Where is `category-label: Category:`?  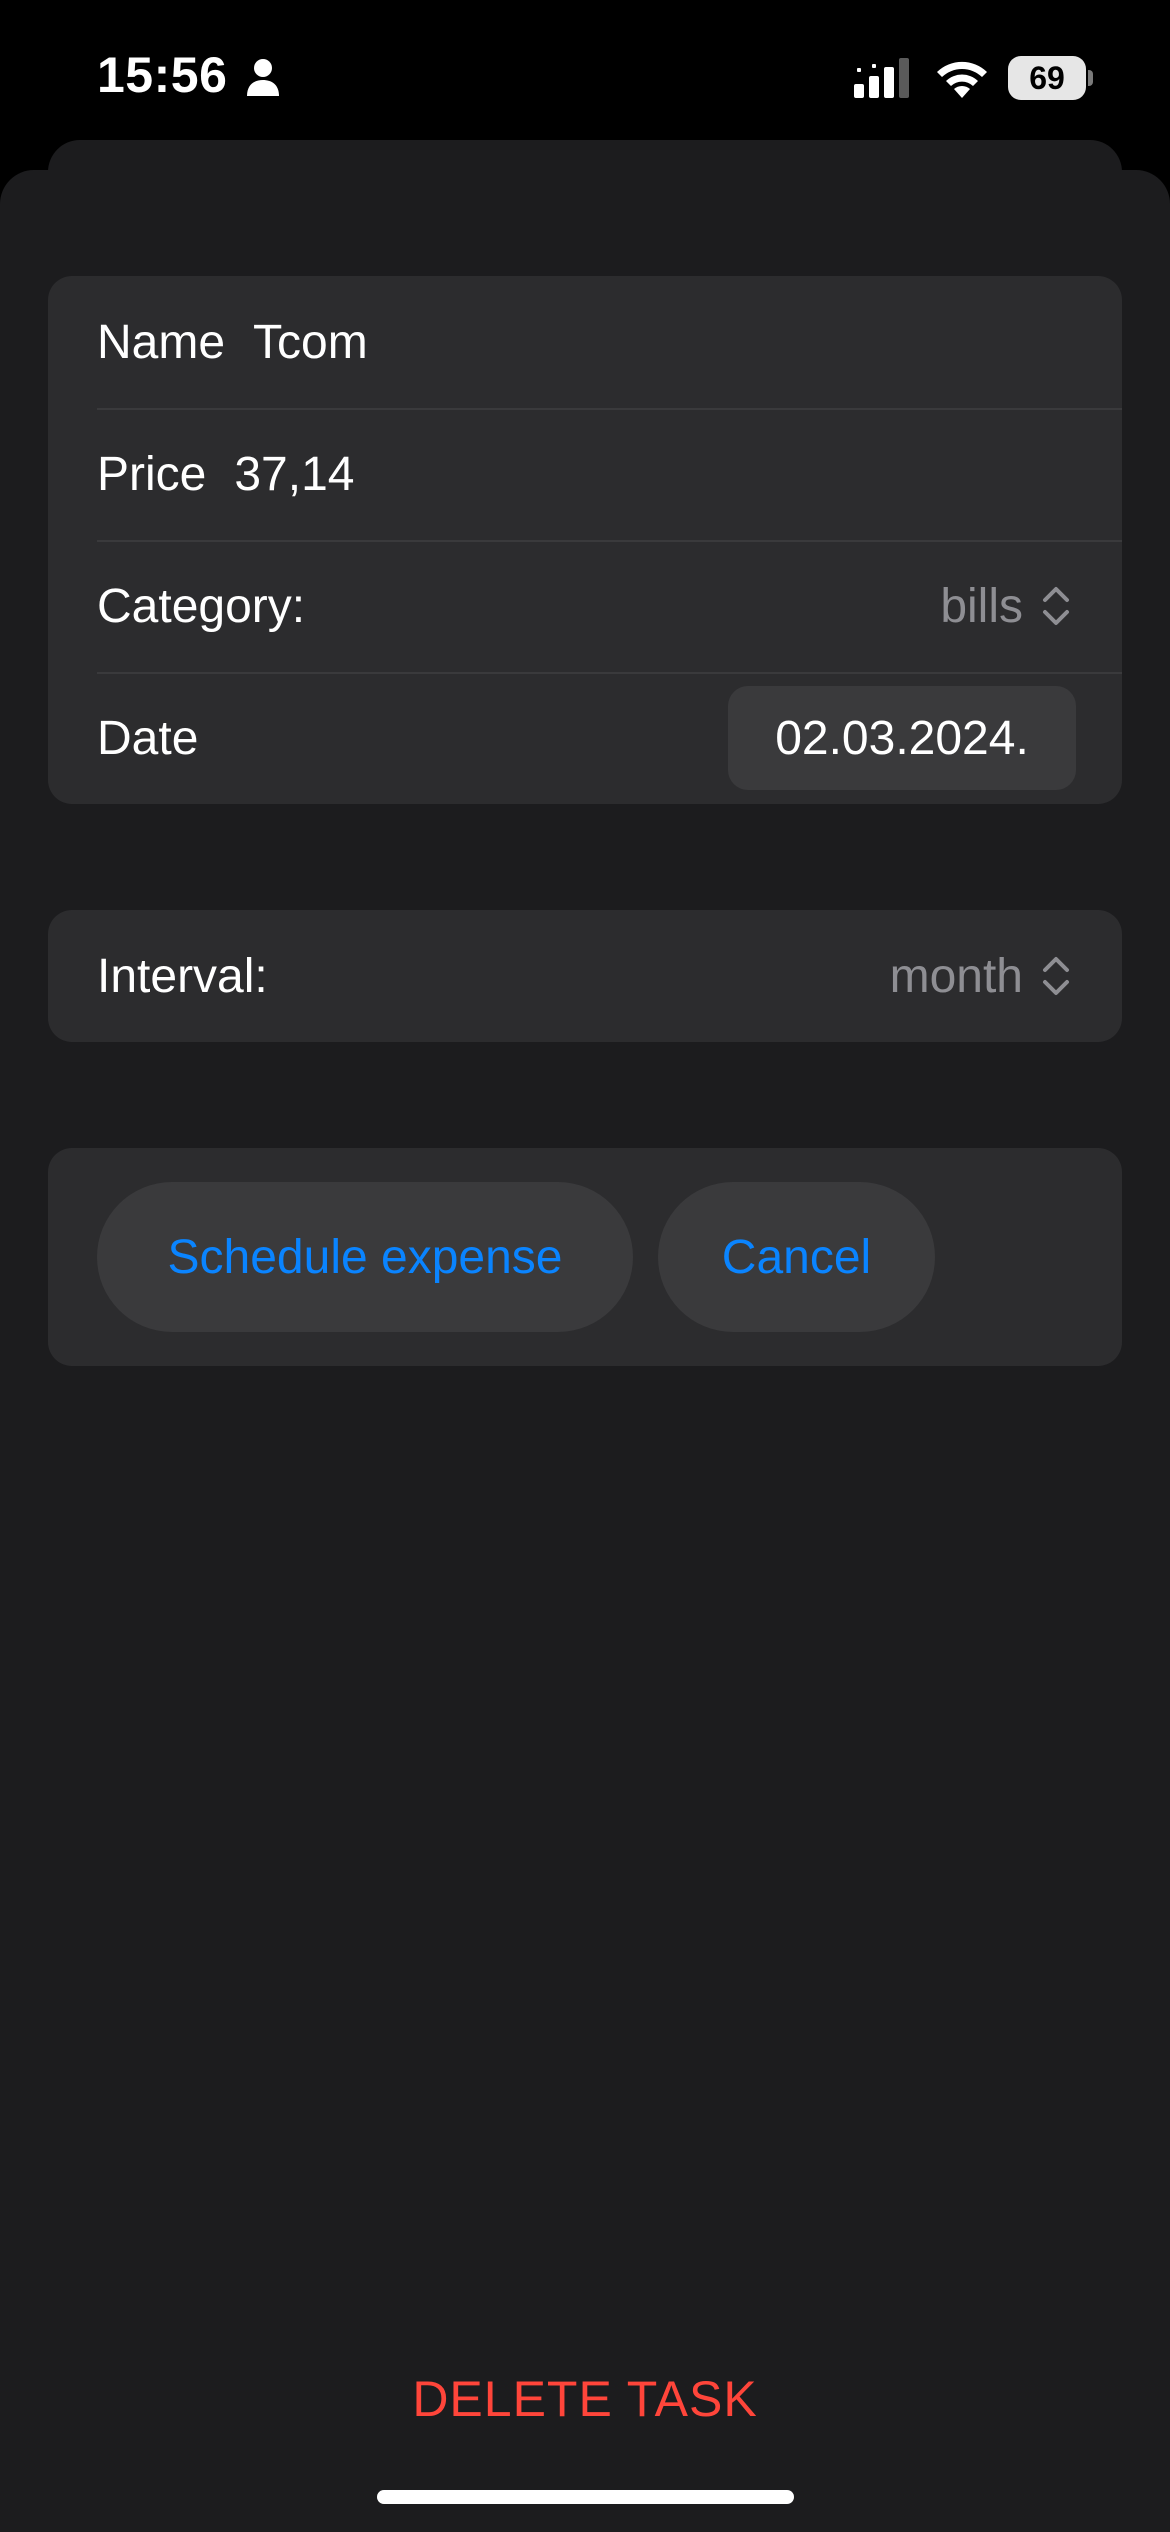 category-label: Category: is located at coordinates (201, 606).